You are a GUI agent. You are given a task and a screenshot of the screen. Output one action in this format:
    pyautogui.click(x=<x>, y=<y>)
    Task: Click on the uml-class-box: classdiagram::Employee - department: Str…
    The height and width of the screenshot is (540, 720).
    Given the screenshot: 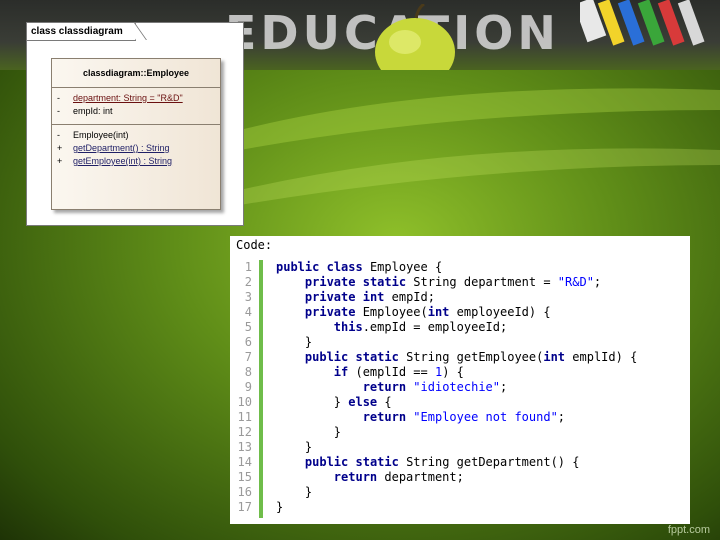 What is the action you would take?
    pyautogui.click(x=136, y=134)
    